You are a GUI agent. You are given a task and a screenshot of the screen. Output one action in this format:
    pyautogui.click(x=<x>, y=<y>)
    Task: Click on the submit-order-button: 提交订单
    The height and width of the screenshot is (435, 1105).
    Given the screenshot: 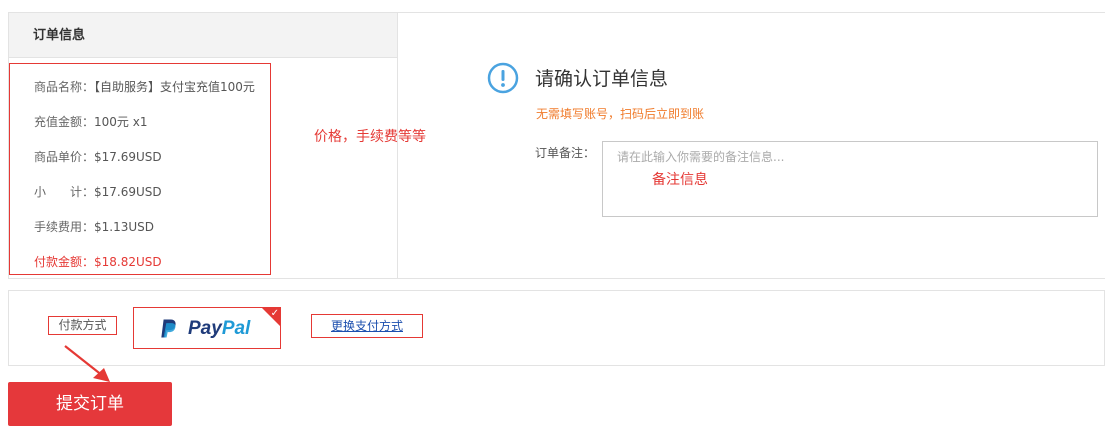 What is the action you would take?
    pyautogui.click(x=90, y=404)
    